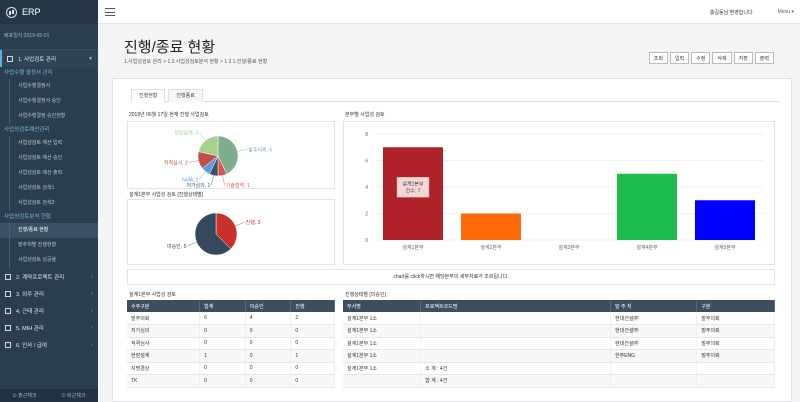 The width and height of the screenshot is (800, 402). Describe the element at coordinates (49, 395) in the screenshot. I see `sidebar-footer: ⊙ 출근체크 ⏻ 퇴근체크` at that location.